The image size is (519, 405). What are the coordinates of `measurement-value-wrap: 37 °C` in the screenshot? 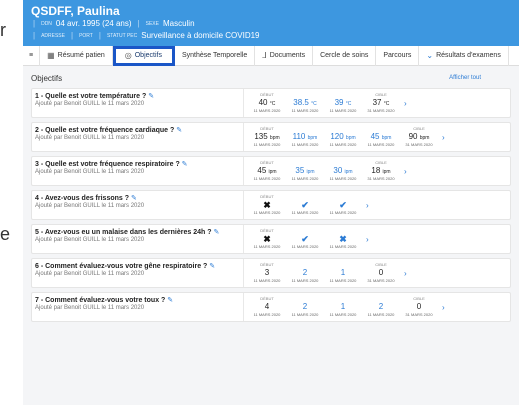 It's located at (381, 103).